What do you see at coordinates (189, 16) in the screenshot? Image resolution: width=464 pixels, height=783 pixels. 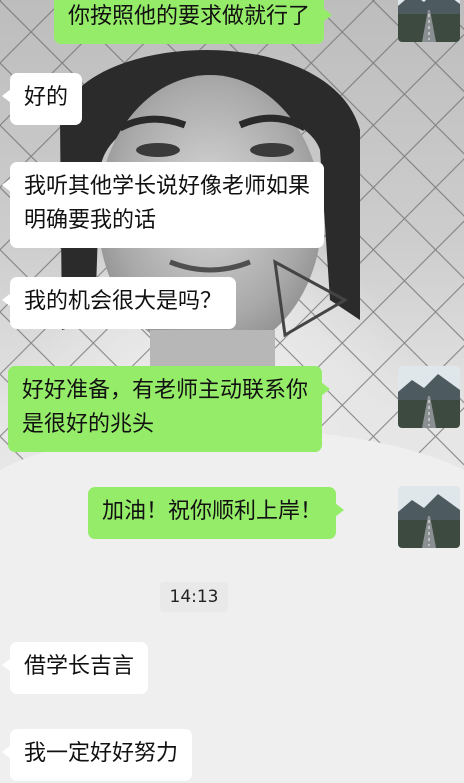 I see `message-text: 你按照他的要求做就行了` at bounding box center [189, 16].